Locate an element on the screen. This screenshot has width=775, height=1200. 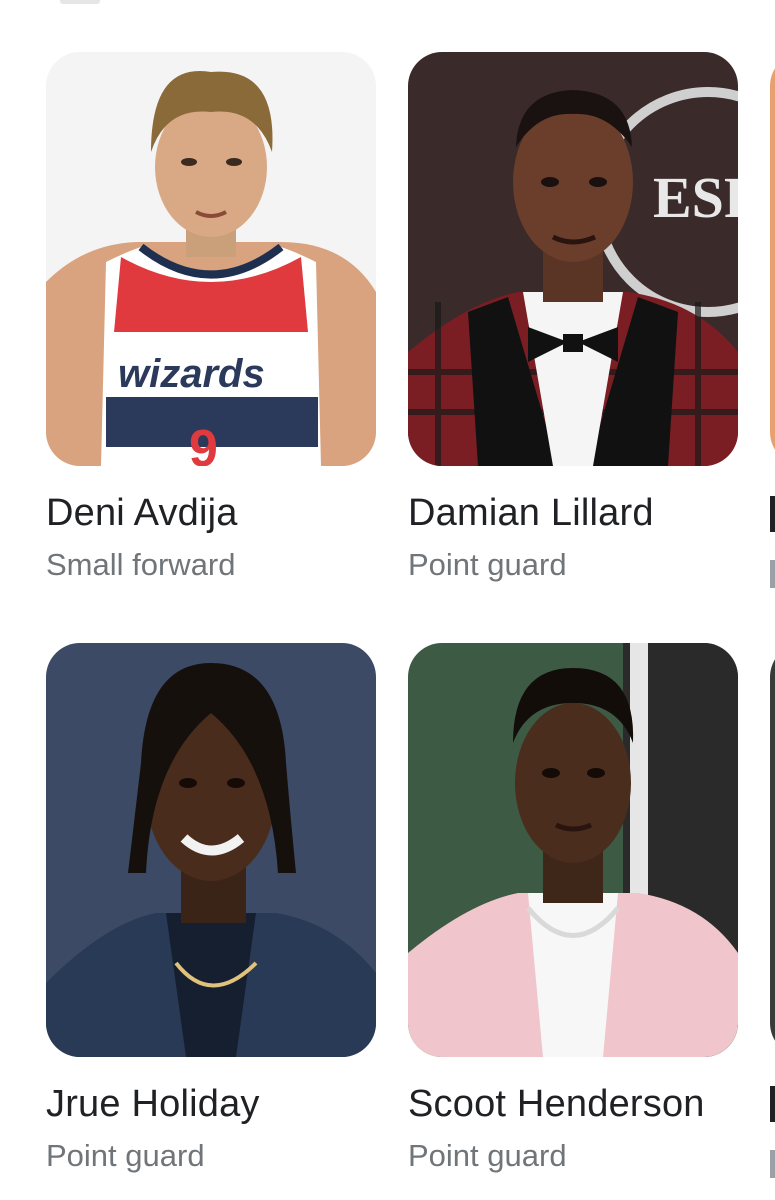
backdrop-logo-text: ESP is located at coordinates (695, 197).